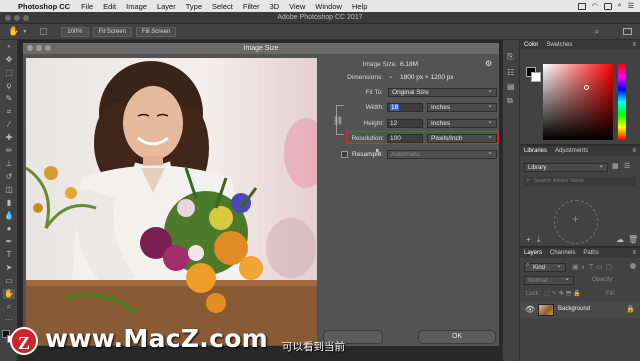 This screenshot has width=640, height=361. I want to click on cloud-sync-icon: ☁, so click(620, 239).